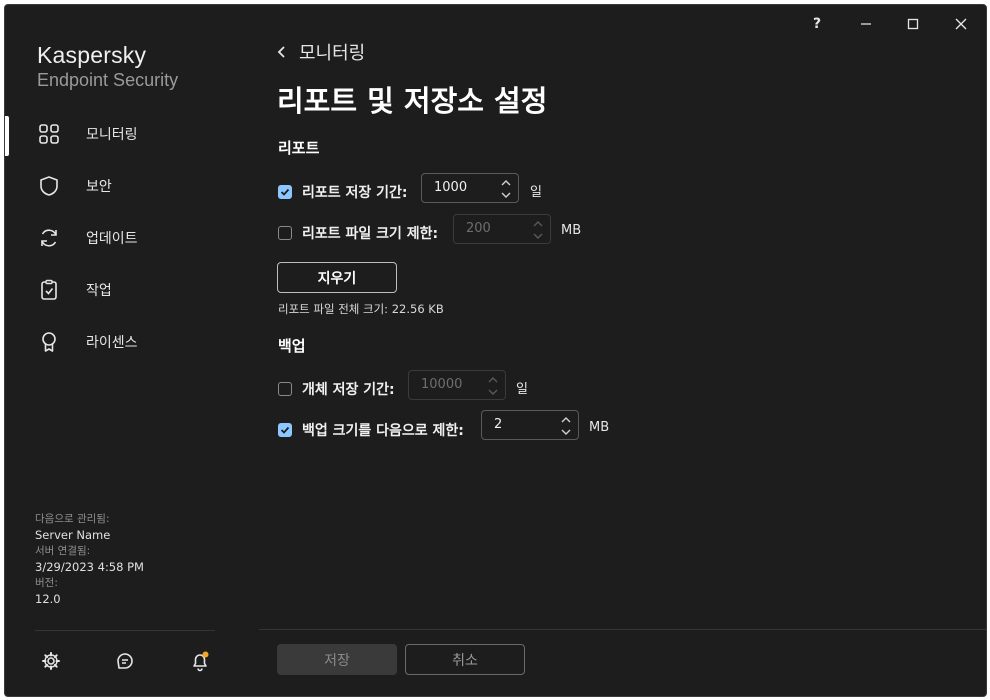 The height and width of the screenshot is (700, 990). I want to click on object-retention-label: 개체 저장 기간:, so click(348, 390).